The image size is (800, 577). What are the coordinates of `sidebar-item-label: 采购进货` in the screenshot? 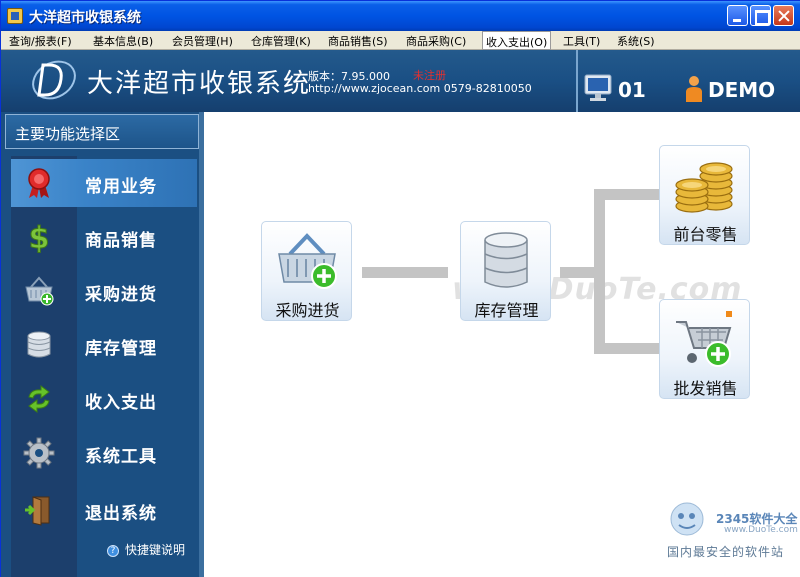 It's located at (121, 295).